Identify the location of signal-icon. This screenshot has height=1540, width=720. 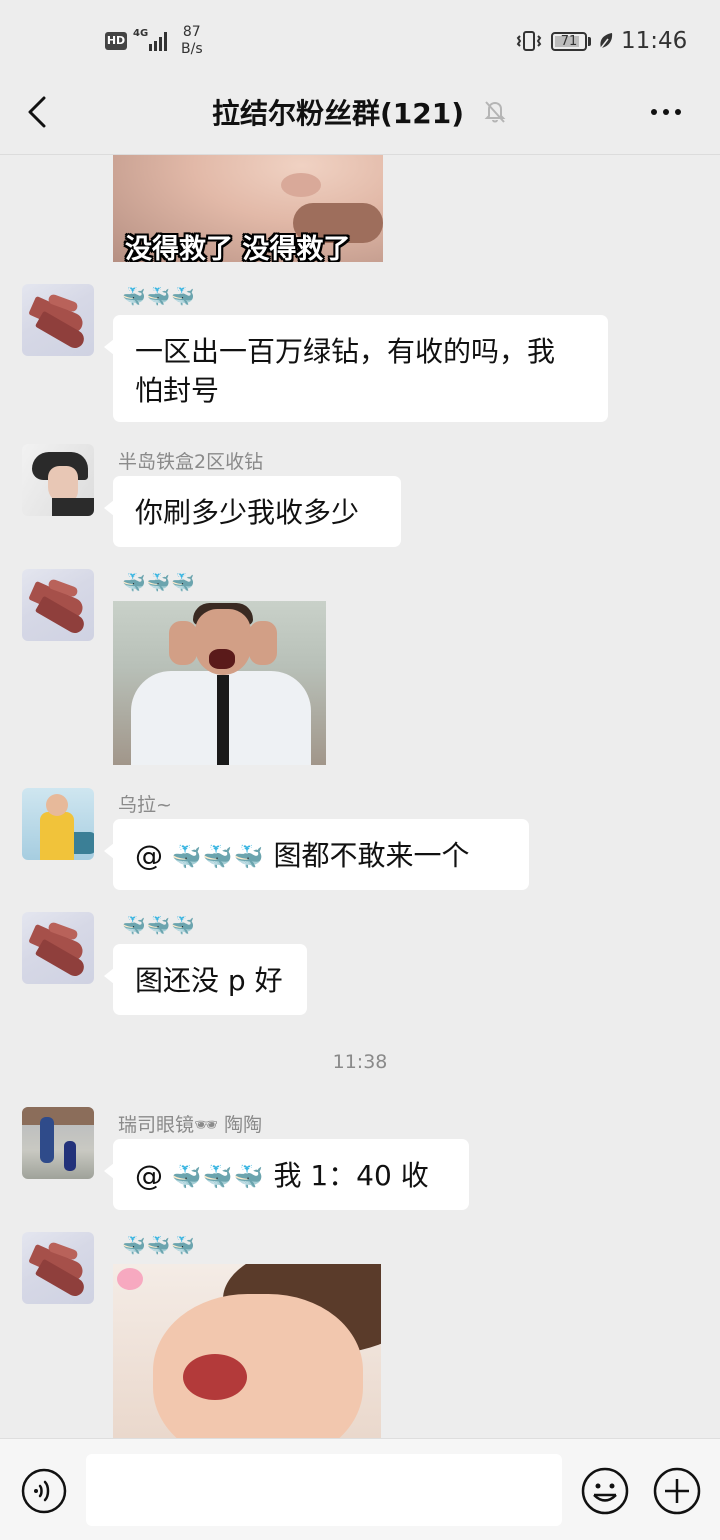
(158, 41).